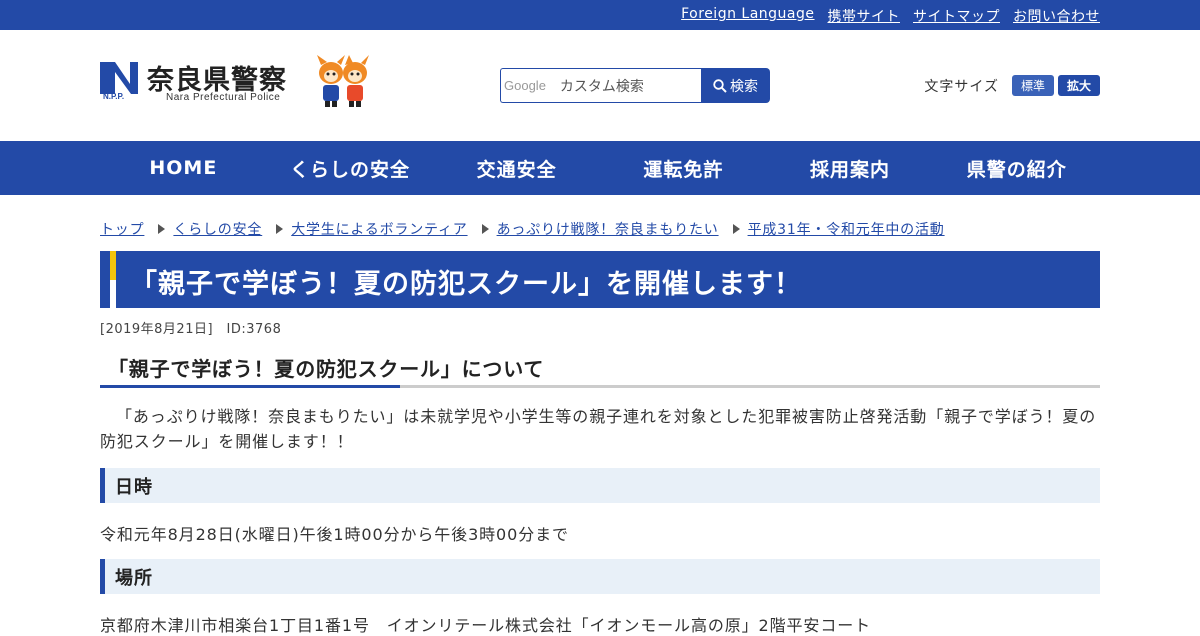 This screenshot has height=636, width=1200. What do you see at coordinates (846, 229) in the screenshot?
I see `breadcrumb-item: 平成31年・令和元年中の活動` at bounding box center [846, 229].